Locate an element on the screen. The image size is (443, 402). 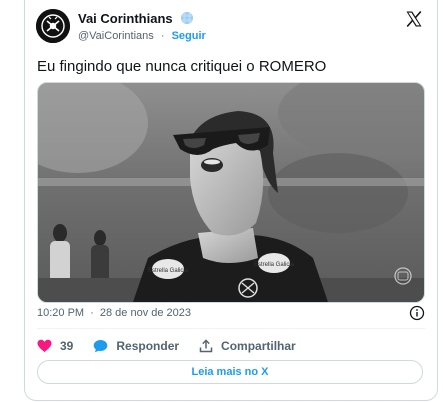
action-bar: 39 Responder Compartilhar is located at coordinates (176, 346).